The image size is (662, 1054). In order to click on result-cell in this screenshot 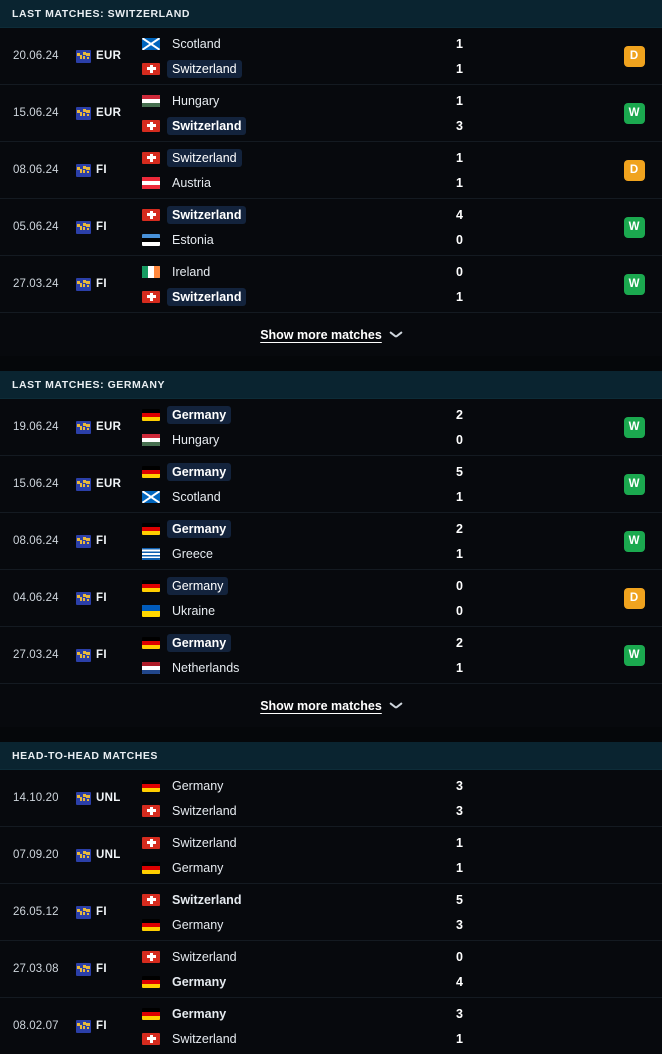, I will do `click(634, 798)`.